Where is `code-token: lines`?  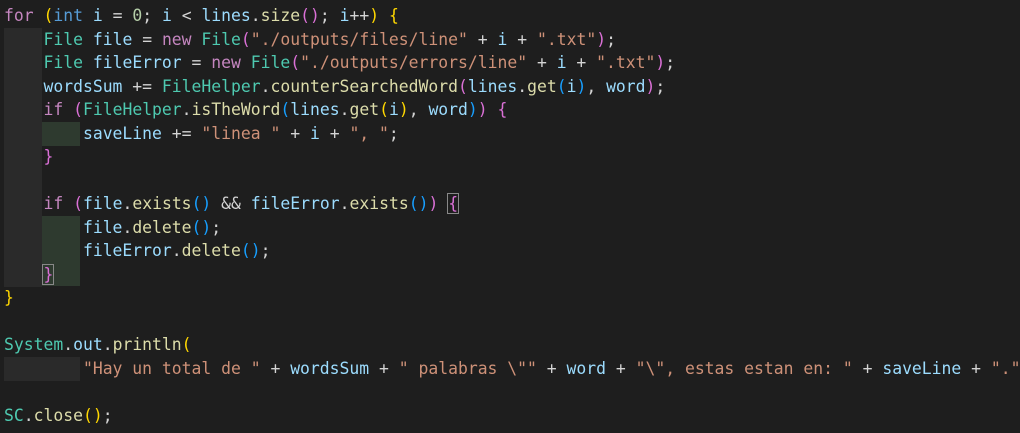
code-token: lines is located at coordinates (226, 15).